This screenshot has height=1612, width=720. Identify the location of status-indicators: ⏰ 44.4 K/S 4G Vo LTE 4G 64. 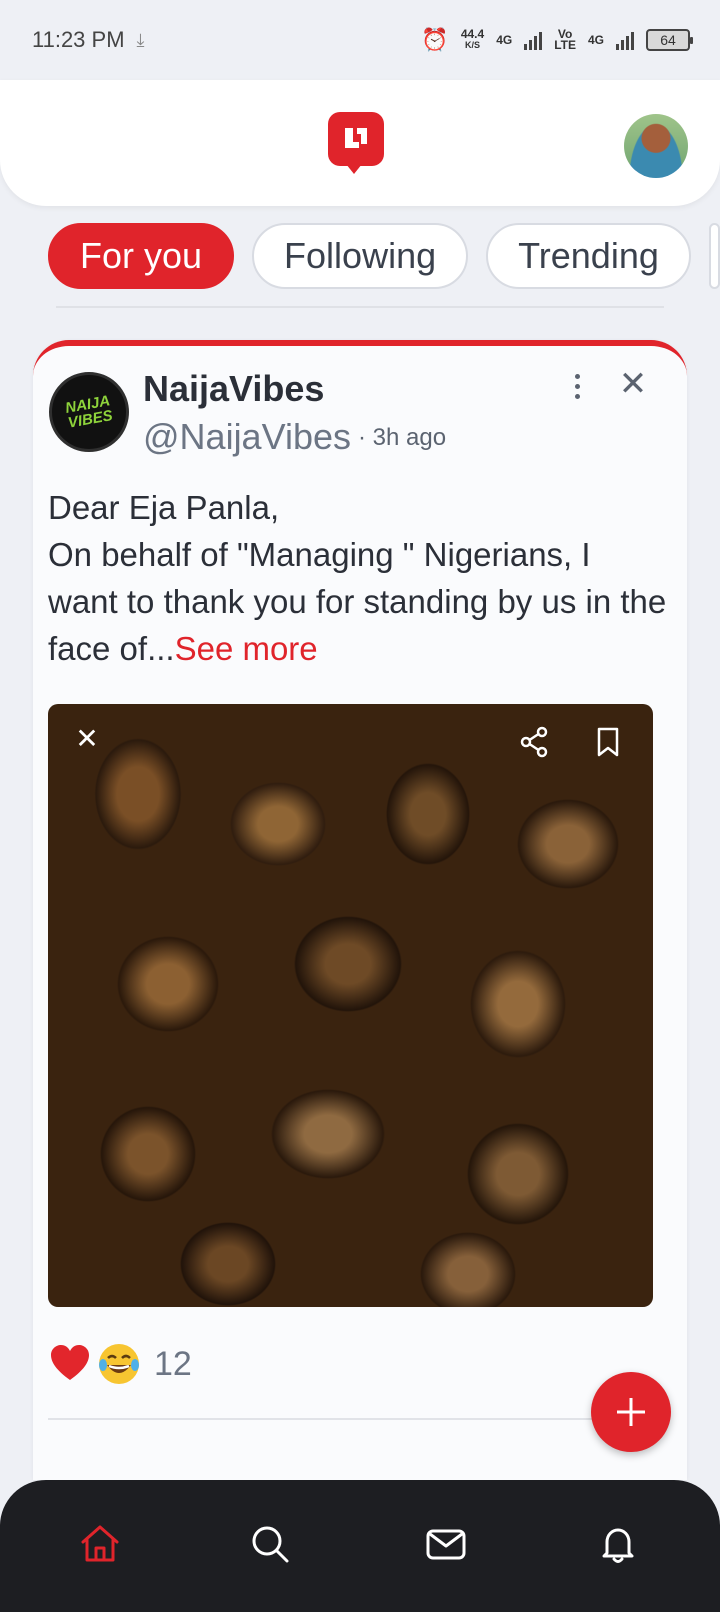
(557, 40).